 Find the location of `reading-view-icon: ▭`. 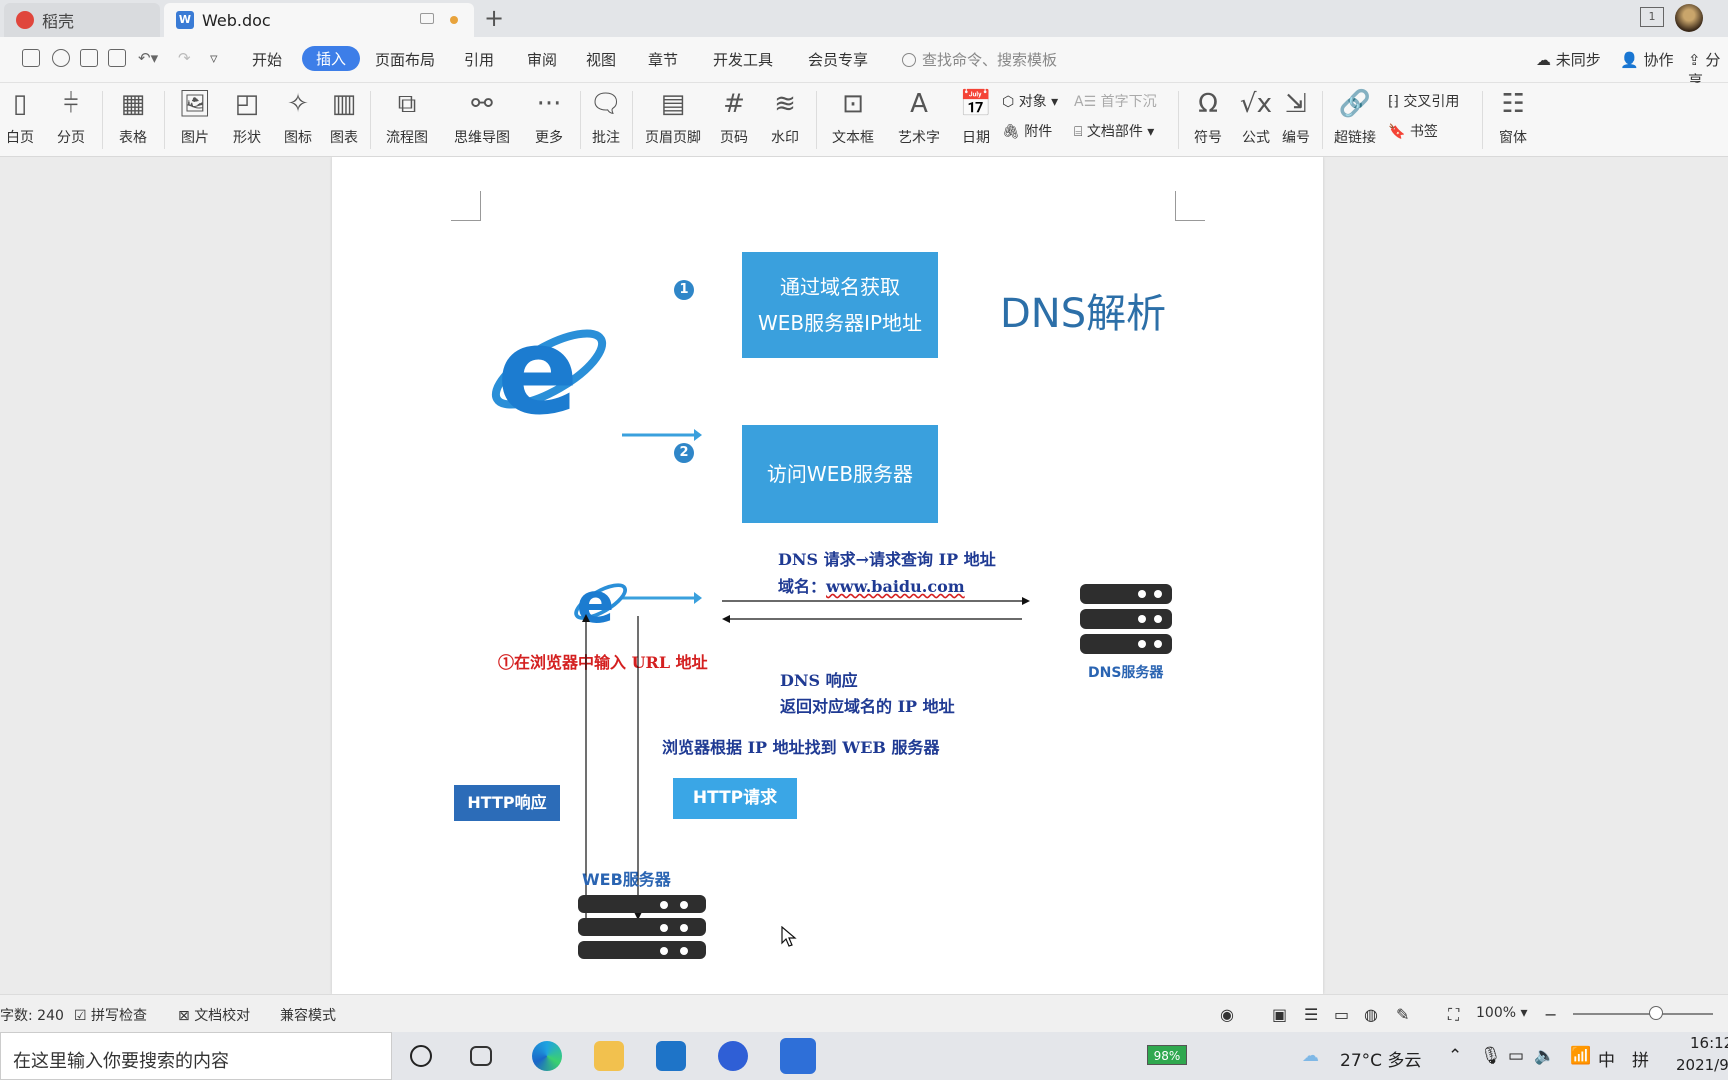

reading-view-icon: ▭ is located at coordinates (1341, 1014).